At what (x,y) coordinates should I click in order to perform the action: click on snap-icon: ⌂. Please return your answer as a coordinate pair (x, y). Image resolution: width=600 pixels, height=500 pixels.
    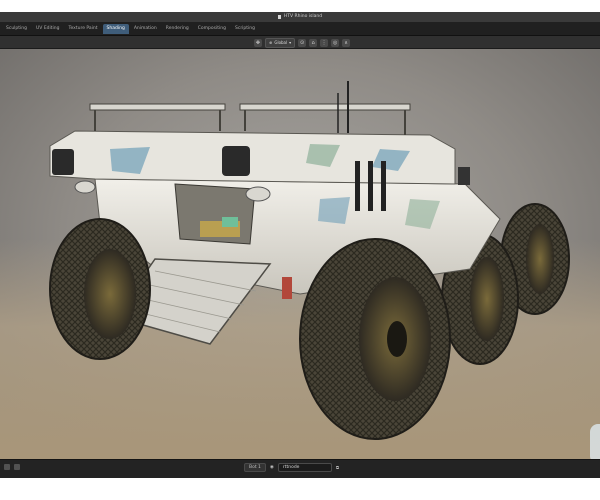
    Looking at the image, I should click on (313, 43).